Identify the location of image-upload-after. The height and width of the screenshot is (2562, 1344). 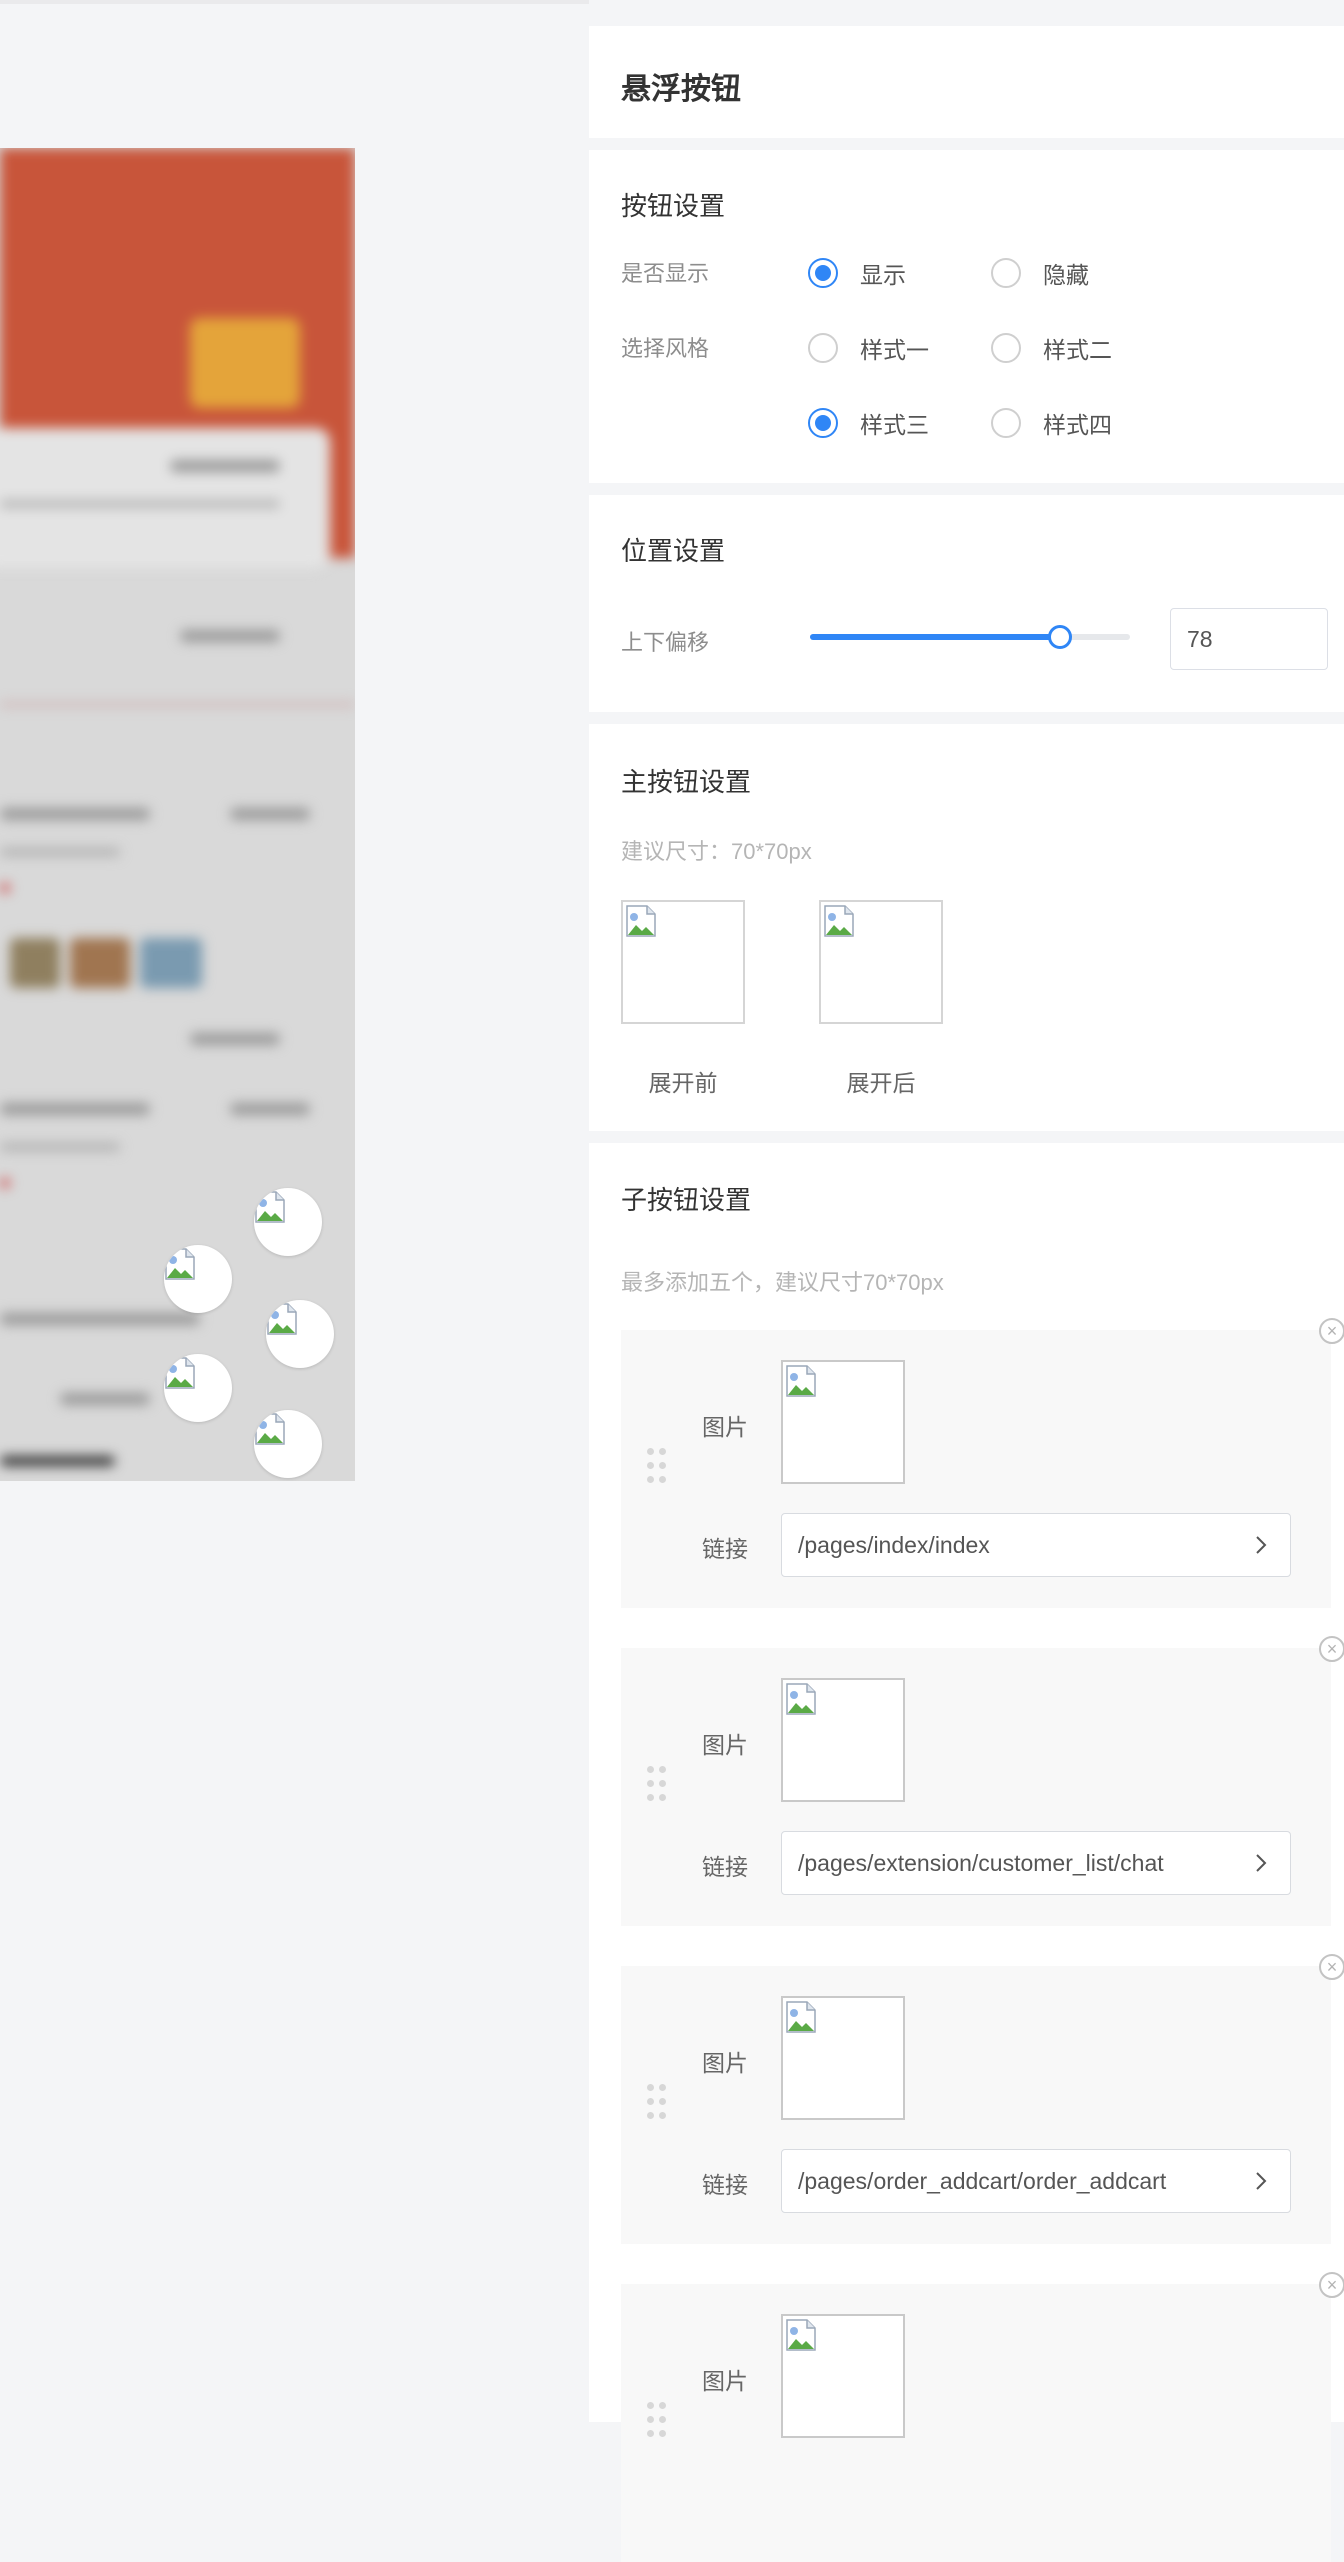
(881, 962).